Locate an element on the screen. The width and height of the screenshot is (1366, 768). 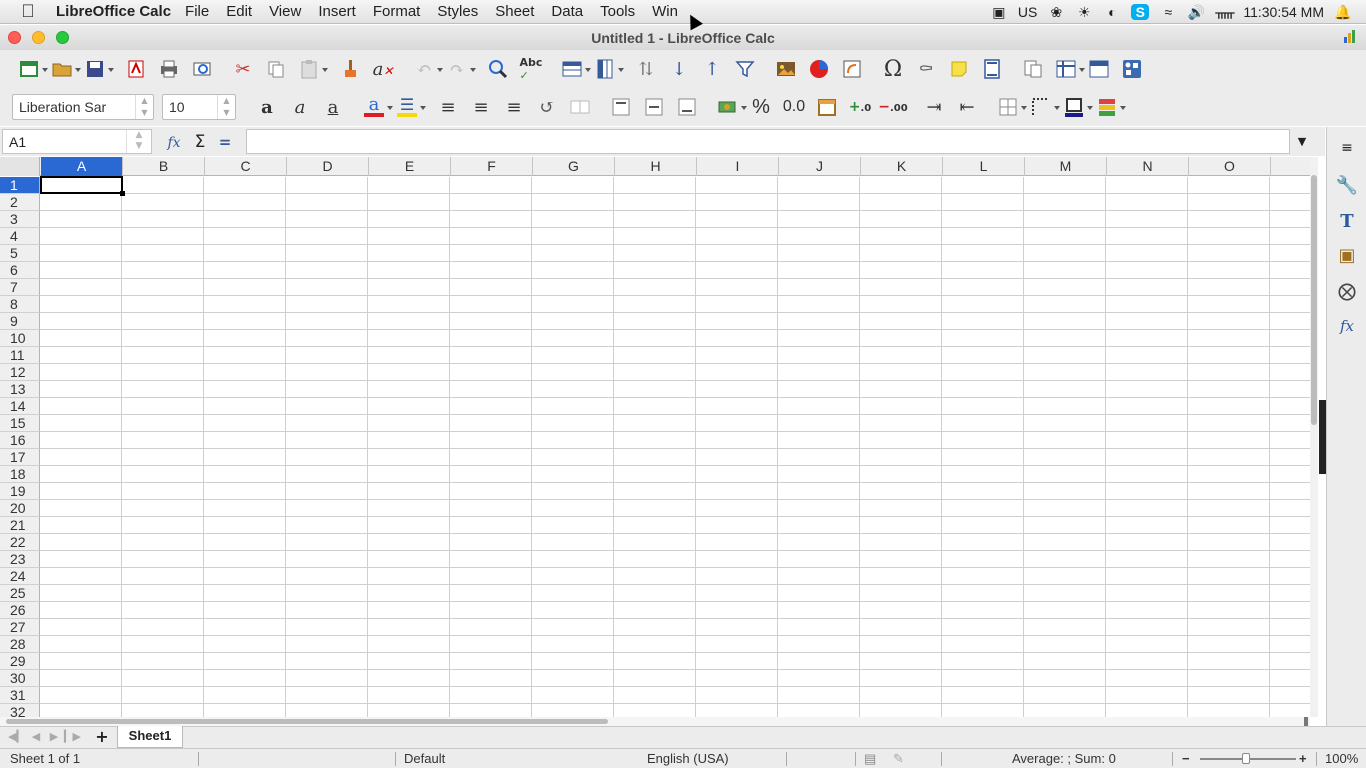
sidebar-collapse-handle is located at coordinates (1322, 437).